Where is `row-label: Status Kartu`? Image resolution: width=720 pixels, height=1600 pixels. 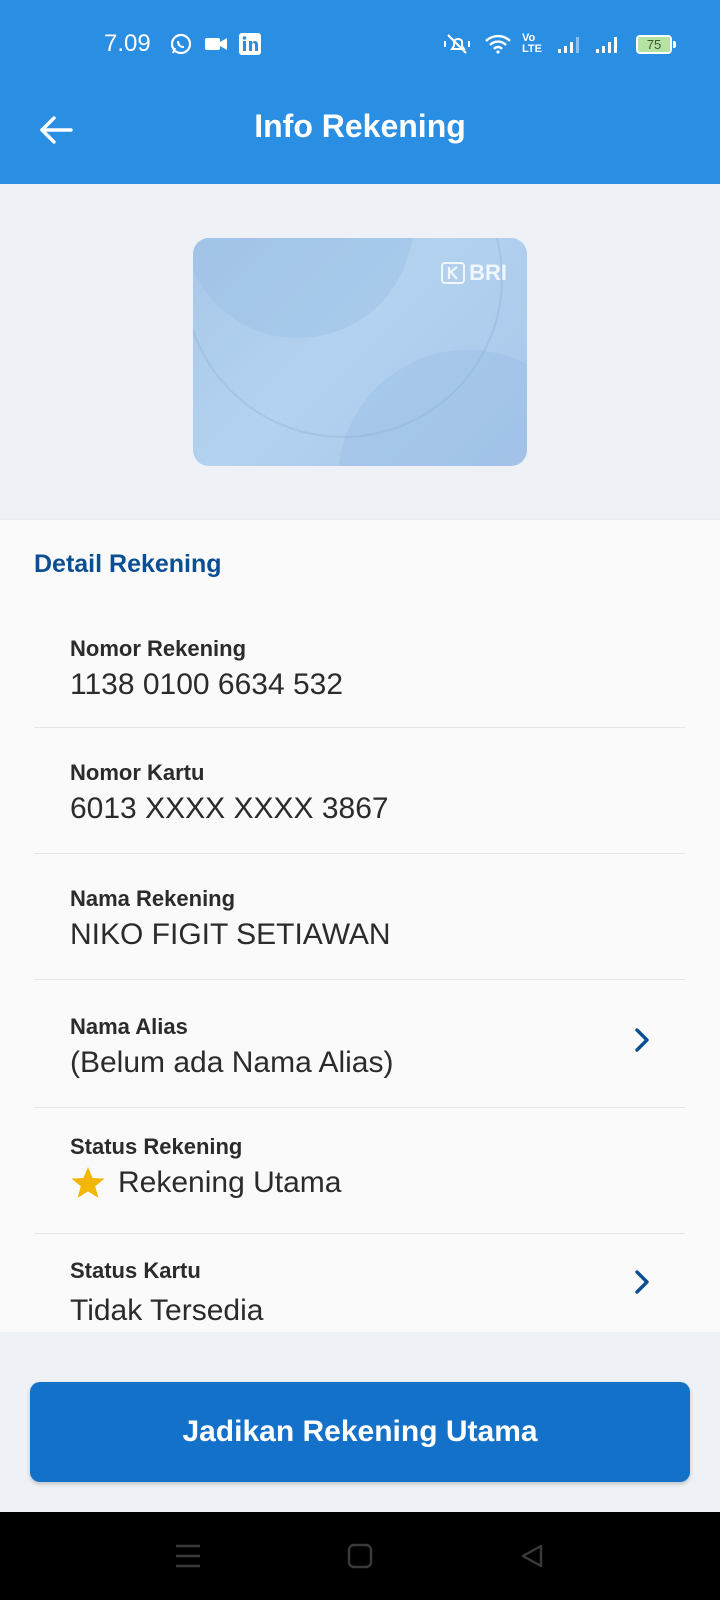
row-label: Status Kartu is located at coordinates (135, 1270).